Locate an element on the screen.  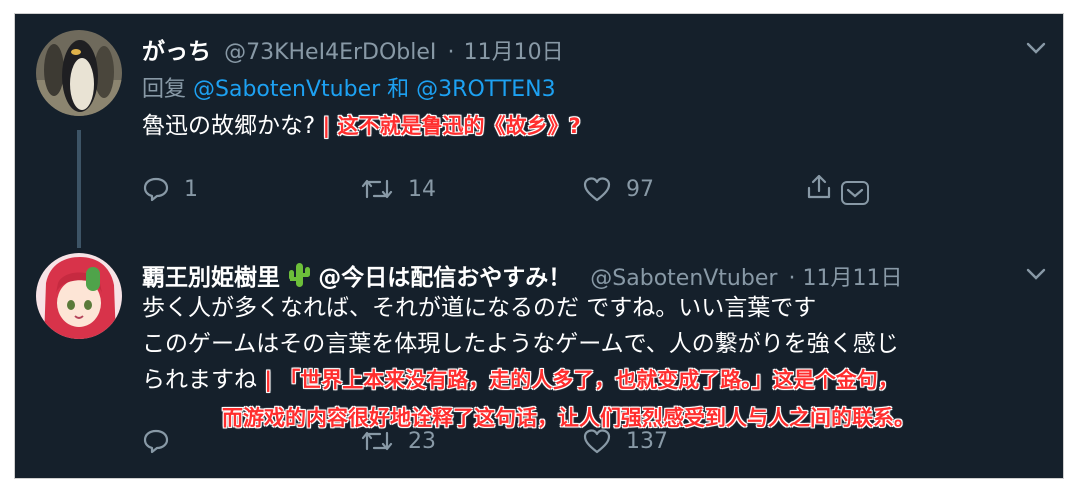
tweet2-line1: 歩く人が多くなれば、それが道になるのだ ですね。いい言葉です is located at coordinates (479, 308).